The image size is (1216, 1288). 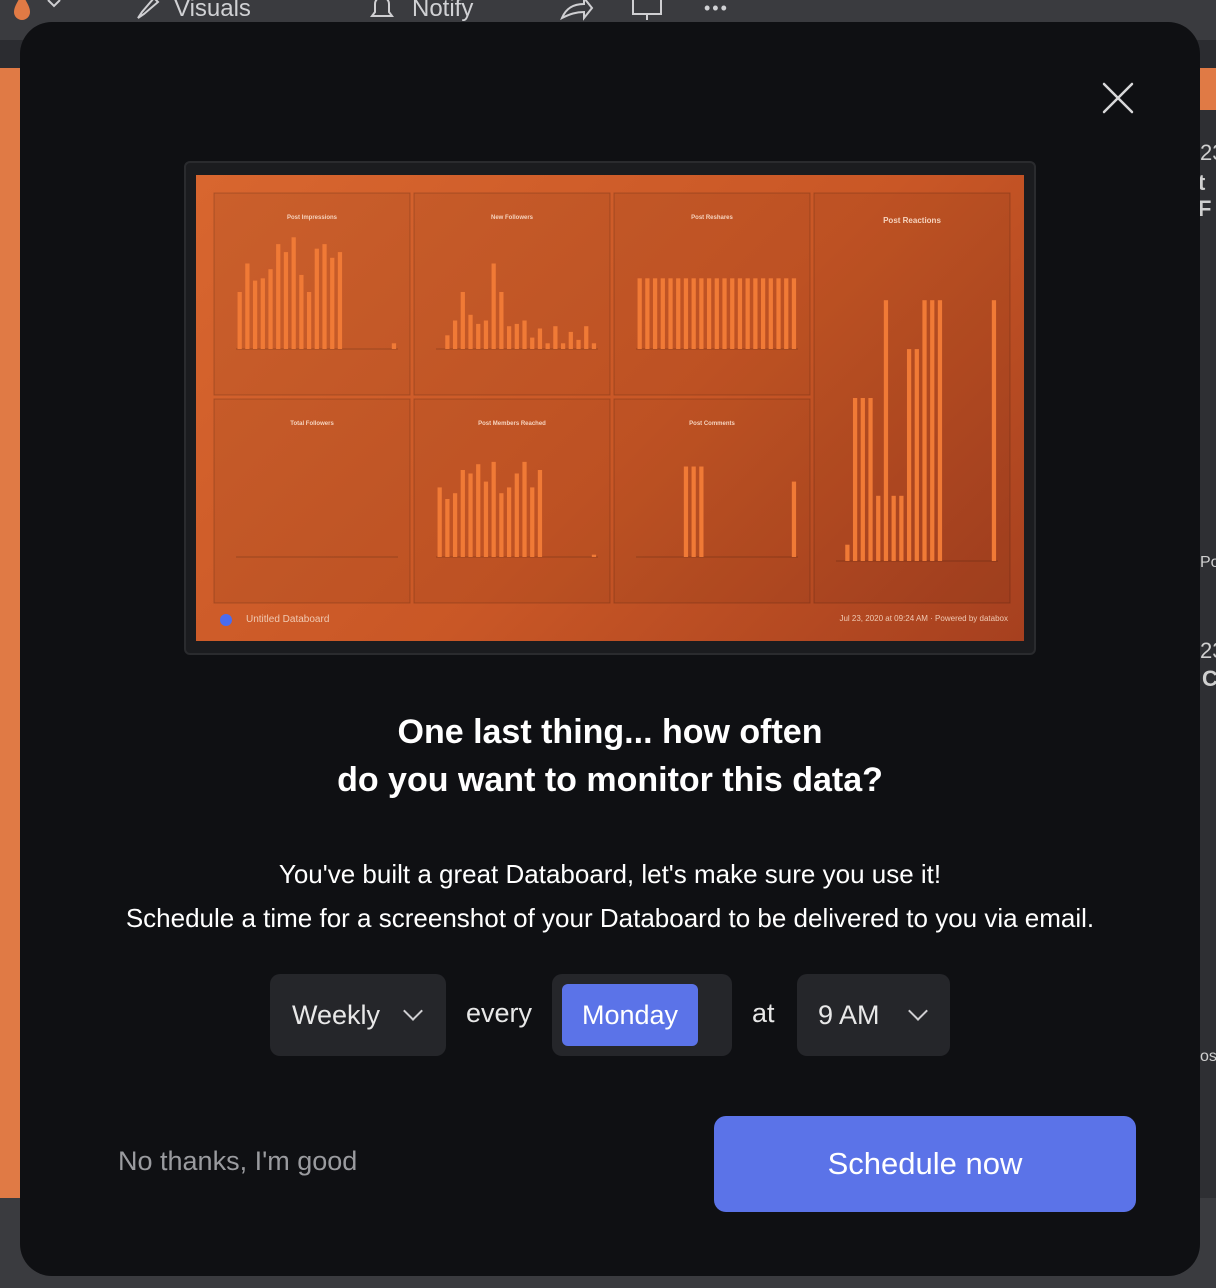 I want to click on time-select: 9 AM, so click(x=873, y=1015).